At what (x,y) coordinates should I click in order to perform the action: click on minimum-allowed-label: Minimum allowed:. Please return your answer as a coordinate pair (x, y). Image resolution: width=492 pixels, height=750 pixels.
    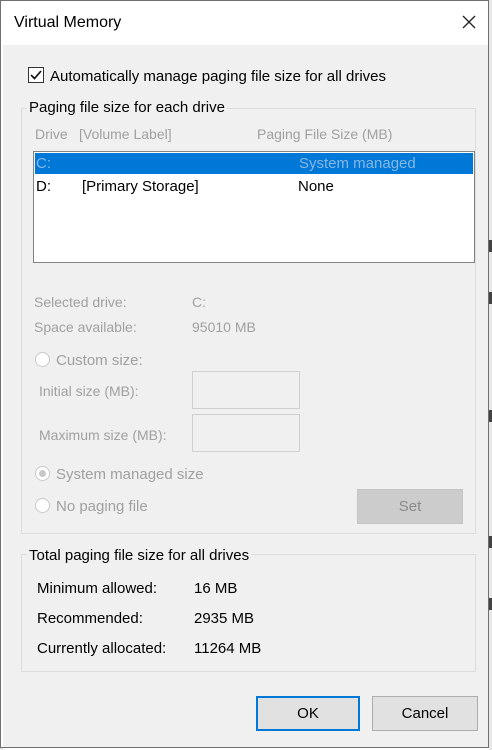
    Looking at the image, I should click on (97, 588).